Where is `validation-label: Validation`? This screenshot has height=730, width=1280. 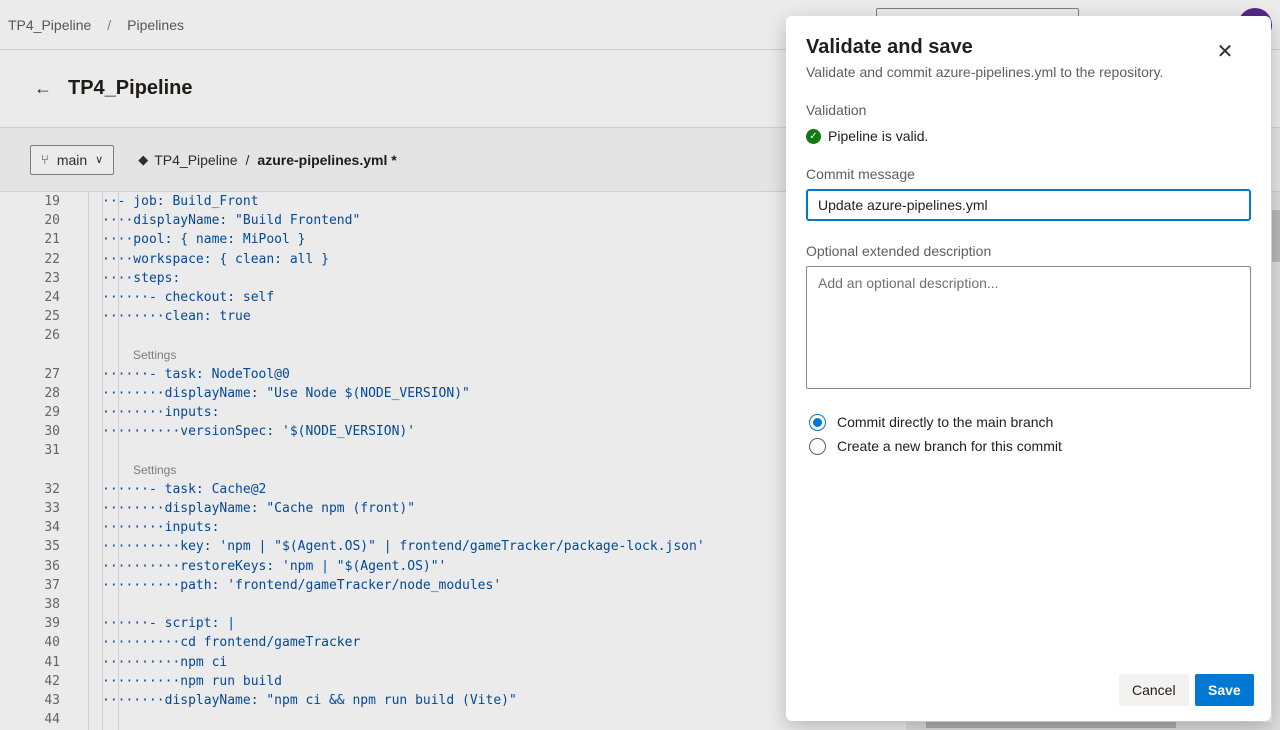 validation-label: Validation is located at coordinates (836, 110).